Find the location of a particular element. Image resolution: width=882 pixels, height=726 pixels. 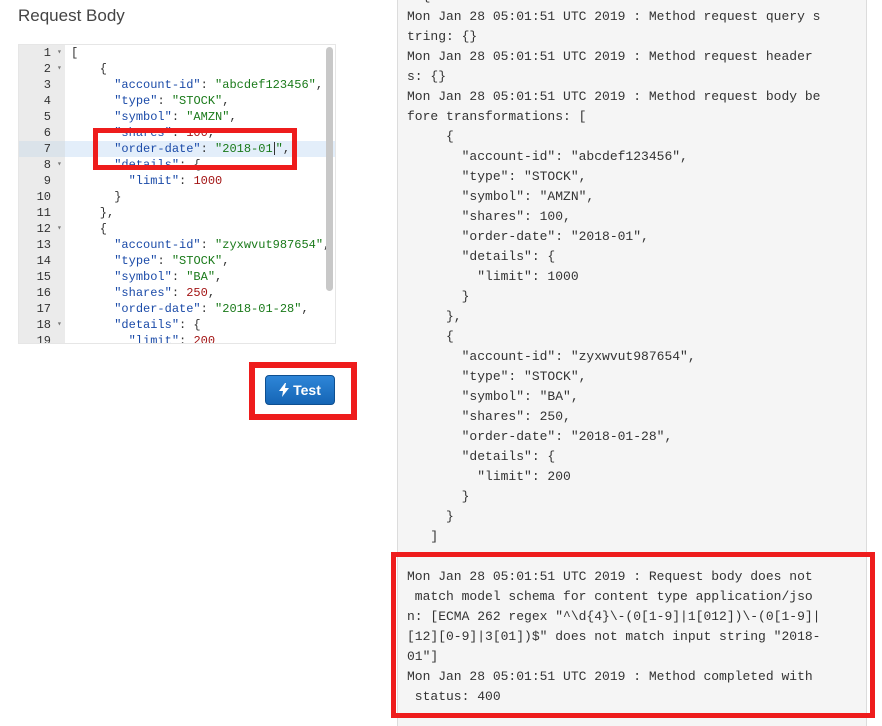

code-text: }, is located at coordinates (92, 213).